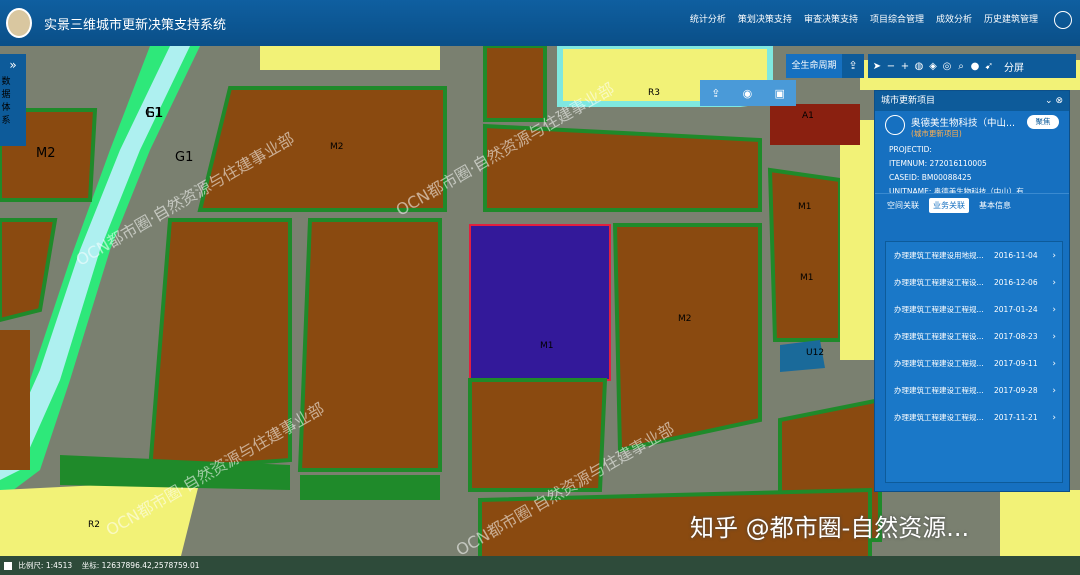  Describe the element at coordinates (864, 18) in the screenshot. I see `top-nav: 统计分析 策划决策支持 审查决策支持 项目综合管理 成效分析 历史建筑管理` at that location.